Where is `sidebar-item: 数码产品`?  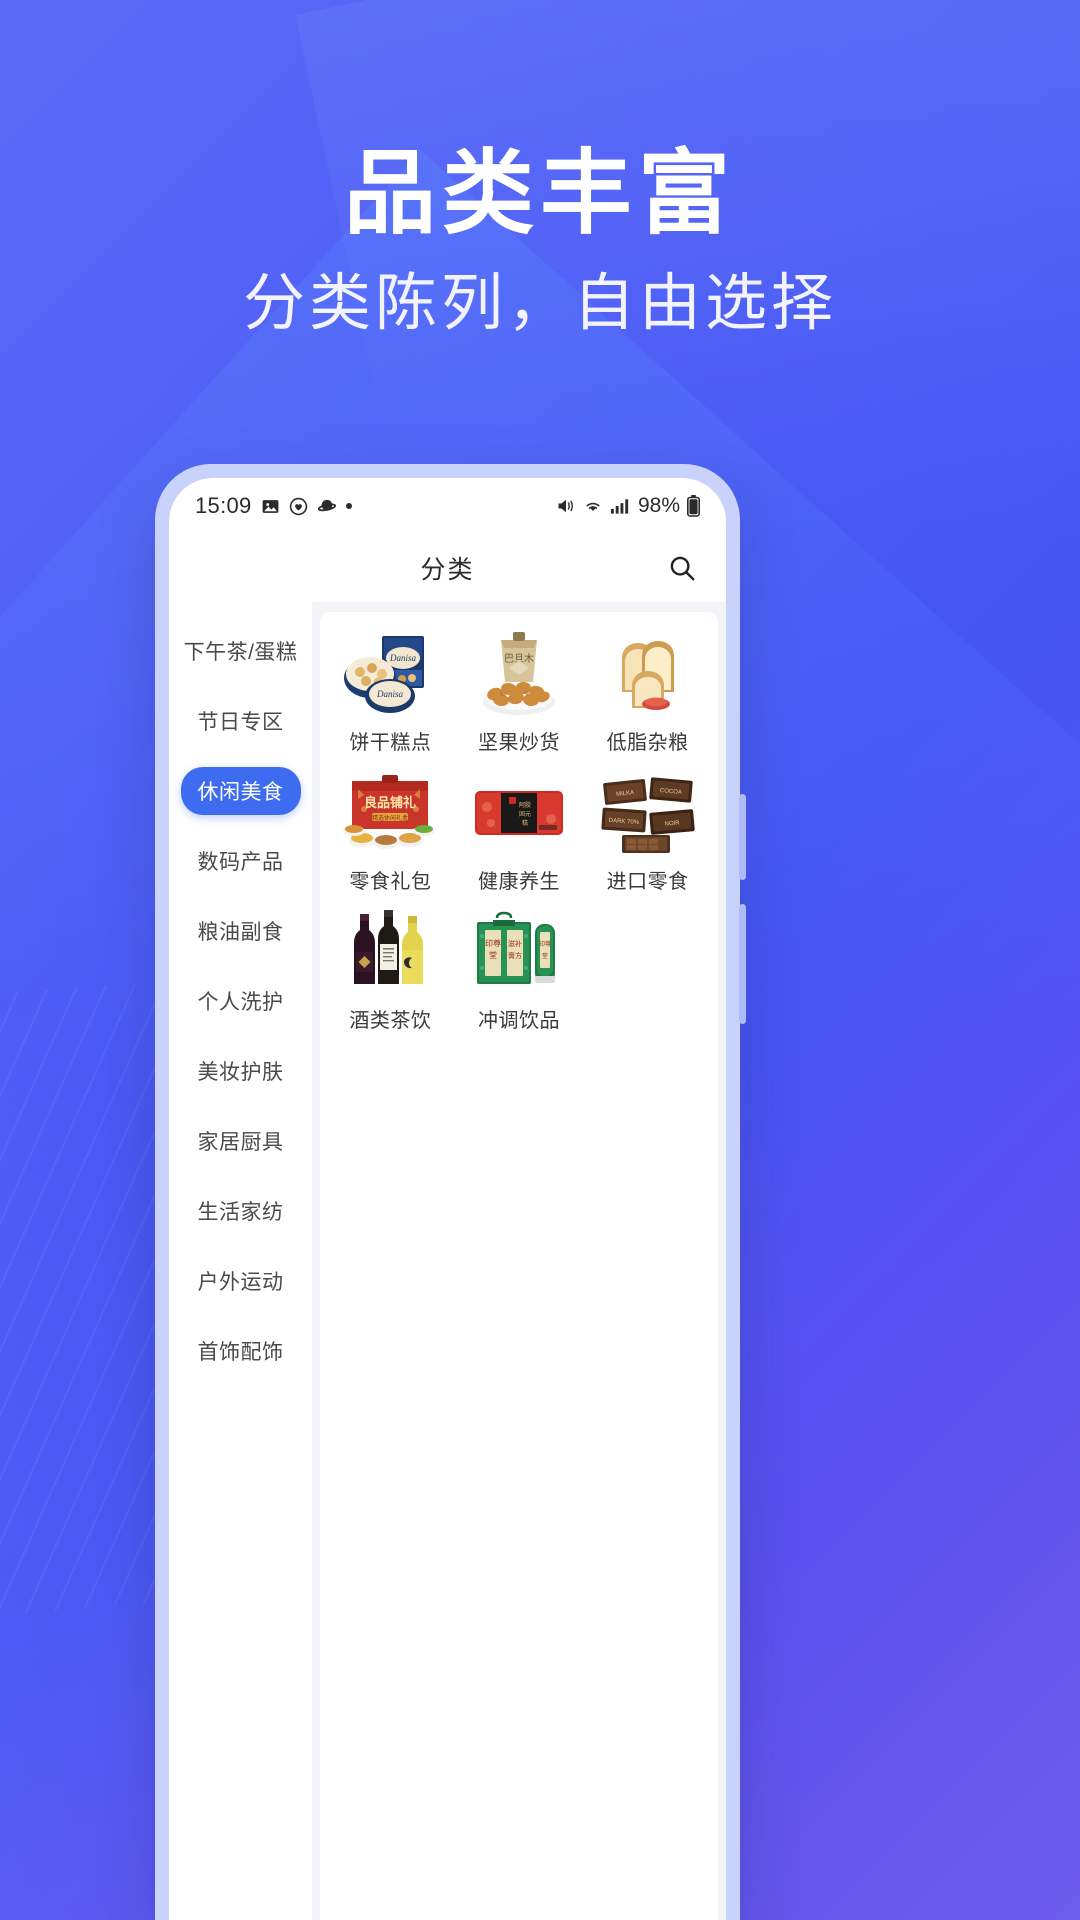 sidebar-item: 数码产品 is located at coordinates (240, 861).